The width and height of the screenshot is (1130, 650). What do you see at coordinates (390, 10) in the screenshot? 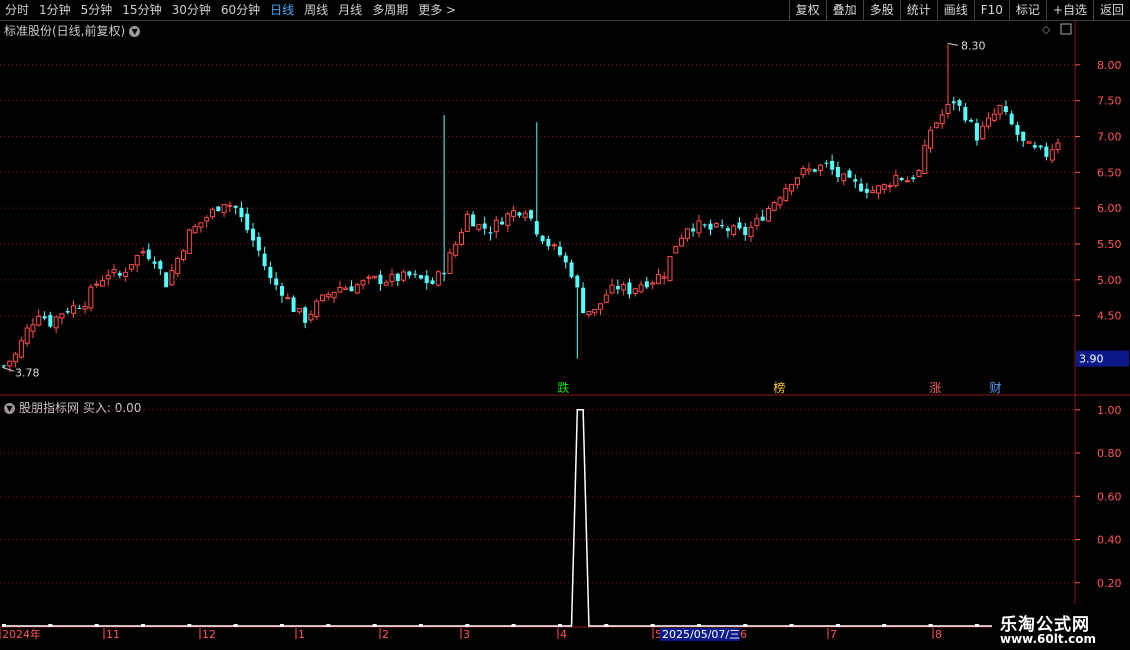
I see `period-tab-9: 多周期` at bounding box center [390, 10].